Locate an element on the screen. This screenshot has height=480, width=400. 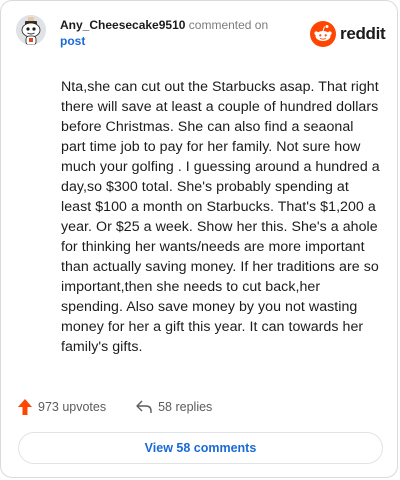
snoo-avatar-icon is located at coordinates (31, 30).